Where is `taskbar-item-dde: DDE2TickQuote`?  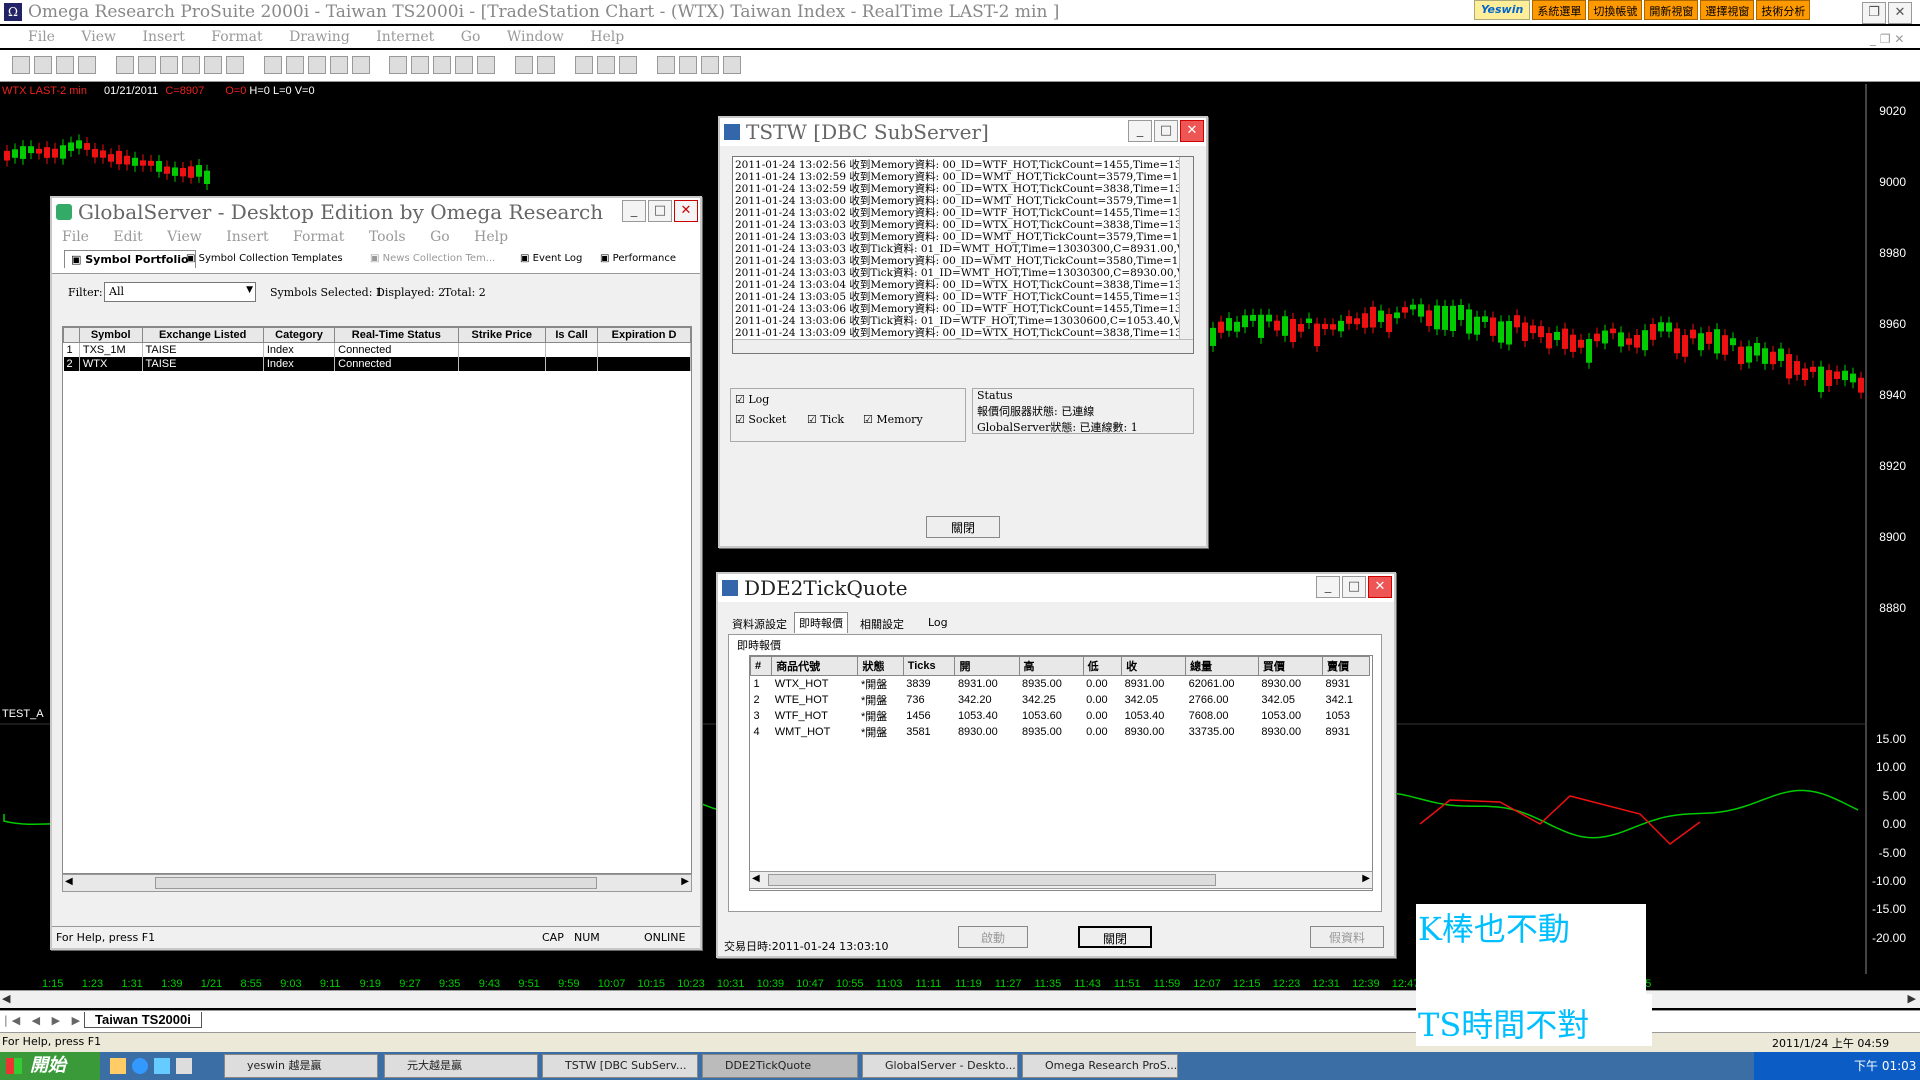 taskbar-item-dde: DDE2TickQuote is located at coordinates (780, 1066).